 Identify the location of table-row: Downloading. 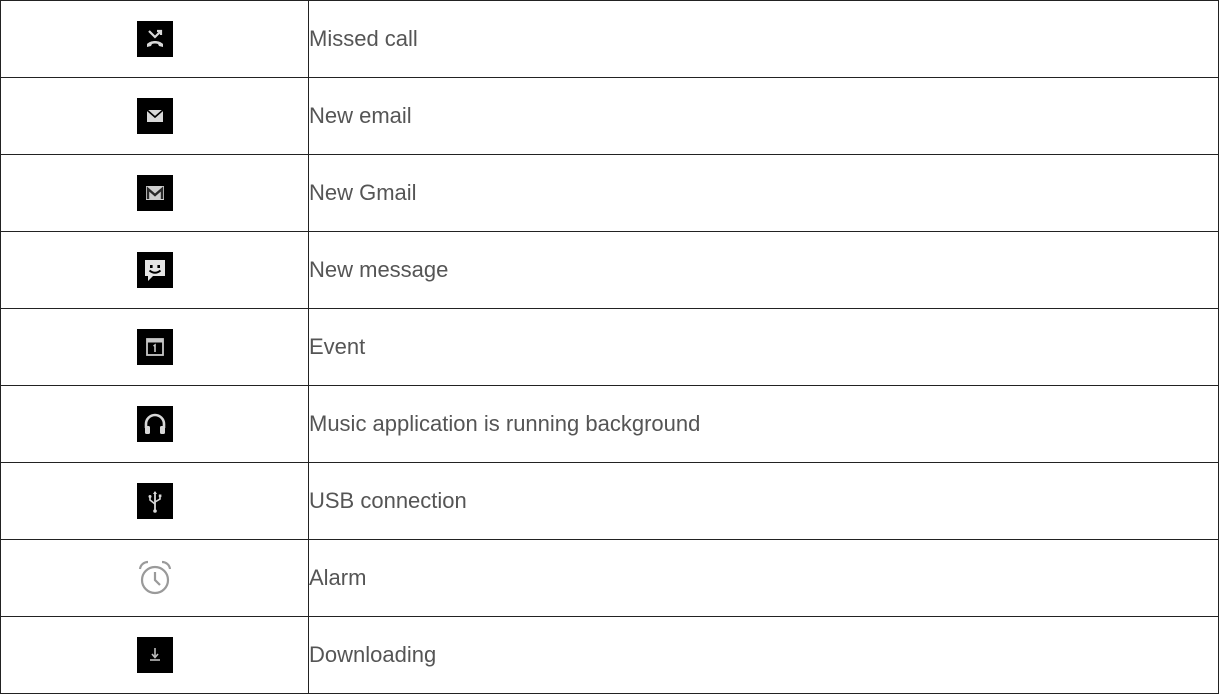
(609, 655).